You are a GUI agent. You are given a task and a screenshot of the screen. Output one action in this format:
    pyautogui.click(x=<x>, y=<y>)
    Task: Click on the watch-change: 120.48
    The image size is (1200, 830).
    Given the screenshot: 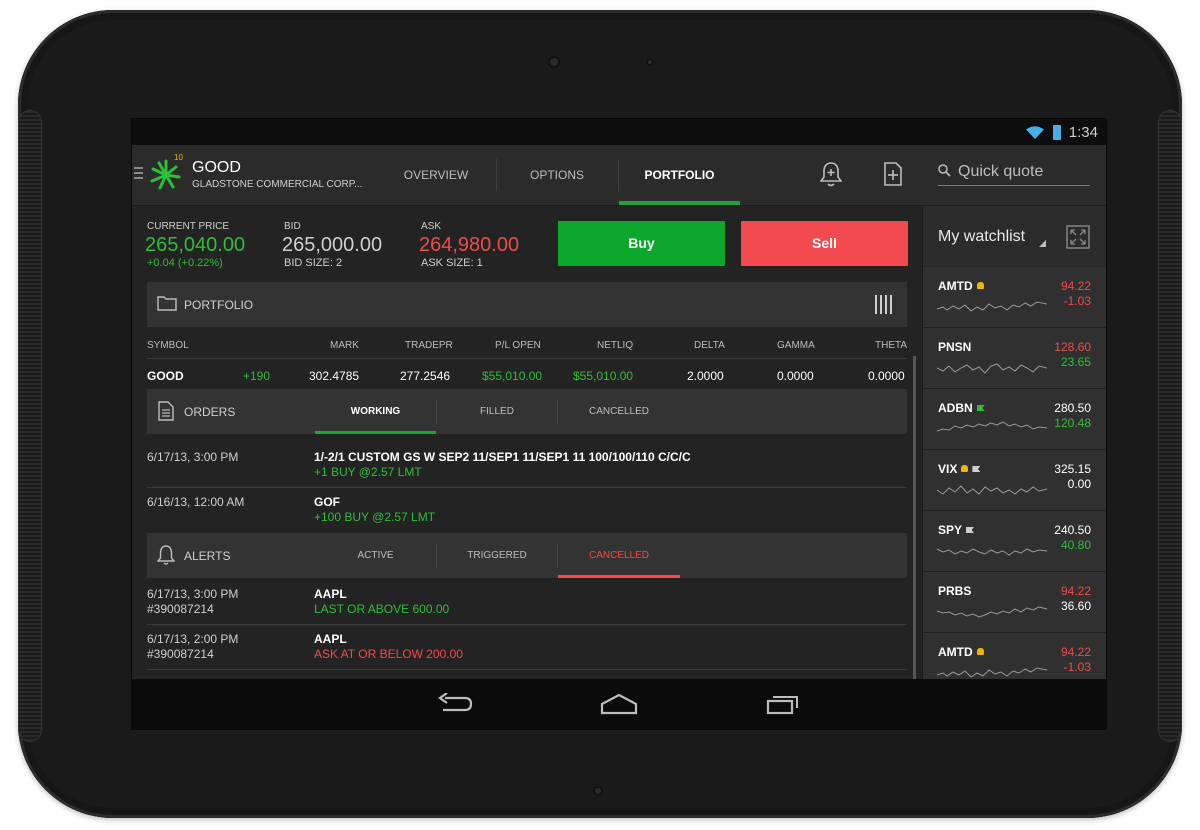 What is the action you would take?
    pyautogui.click(x=1072, y=423)
    